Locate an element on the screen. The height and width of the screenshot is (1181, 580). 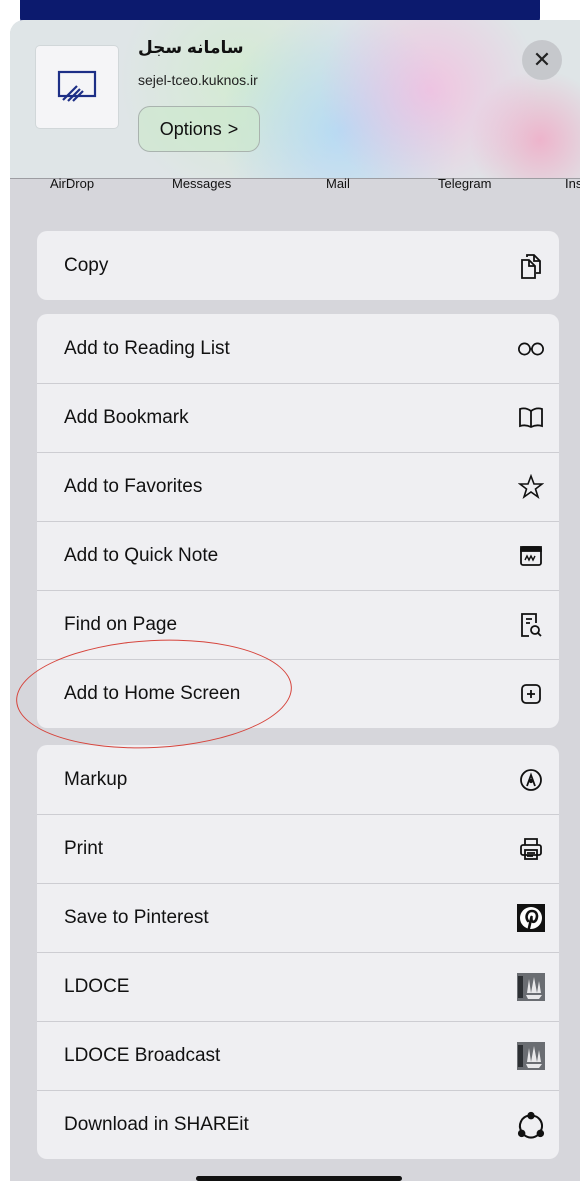
share-target-airdrop: AirDrop is located at coordinates (72, 183).